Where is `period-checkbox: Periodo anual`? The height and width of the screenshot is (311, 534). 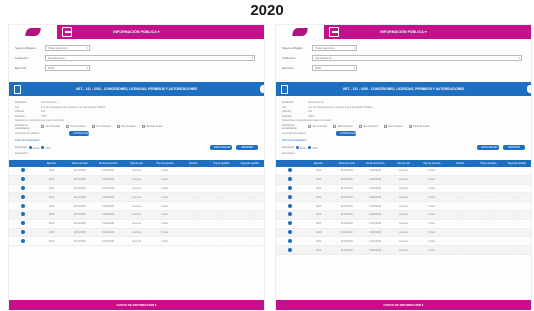
period-checkbox: Periodo anual is located at coordinates (418, 126).